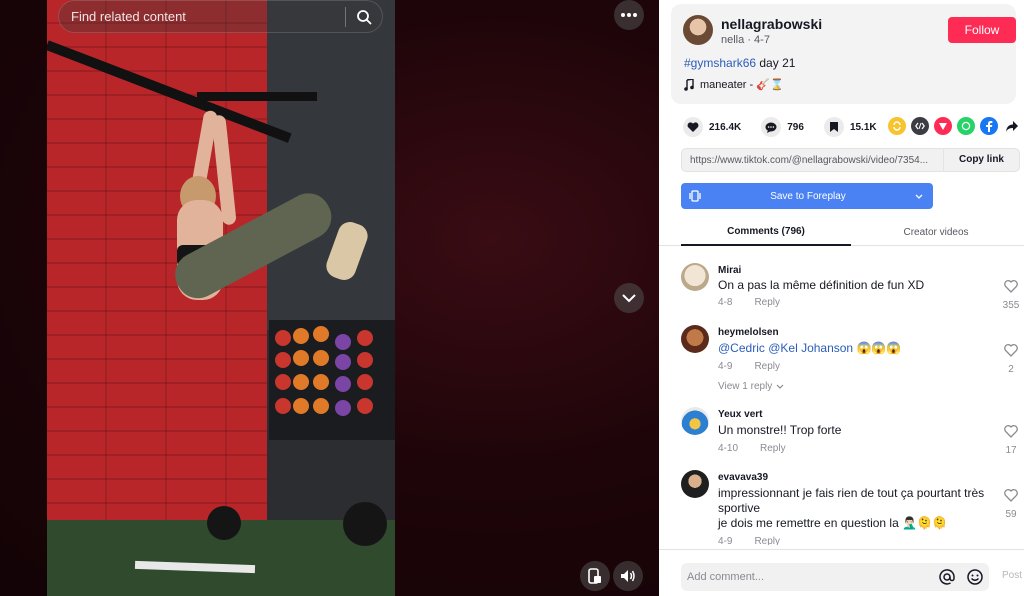 The width and height of the screenshot is (1024, 596). I want to click on comment-action: 796, so click(782, 127).